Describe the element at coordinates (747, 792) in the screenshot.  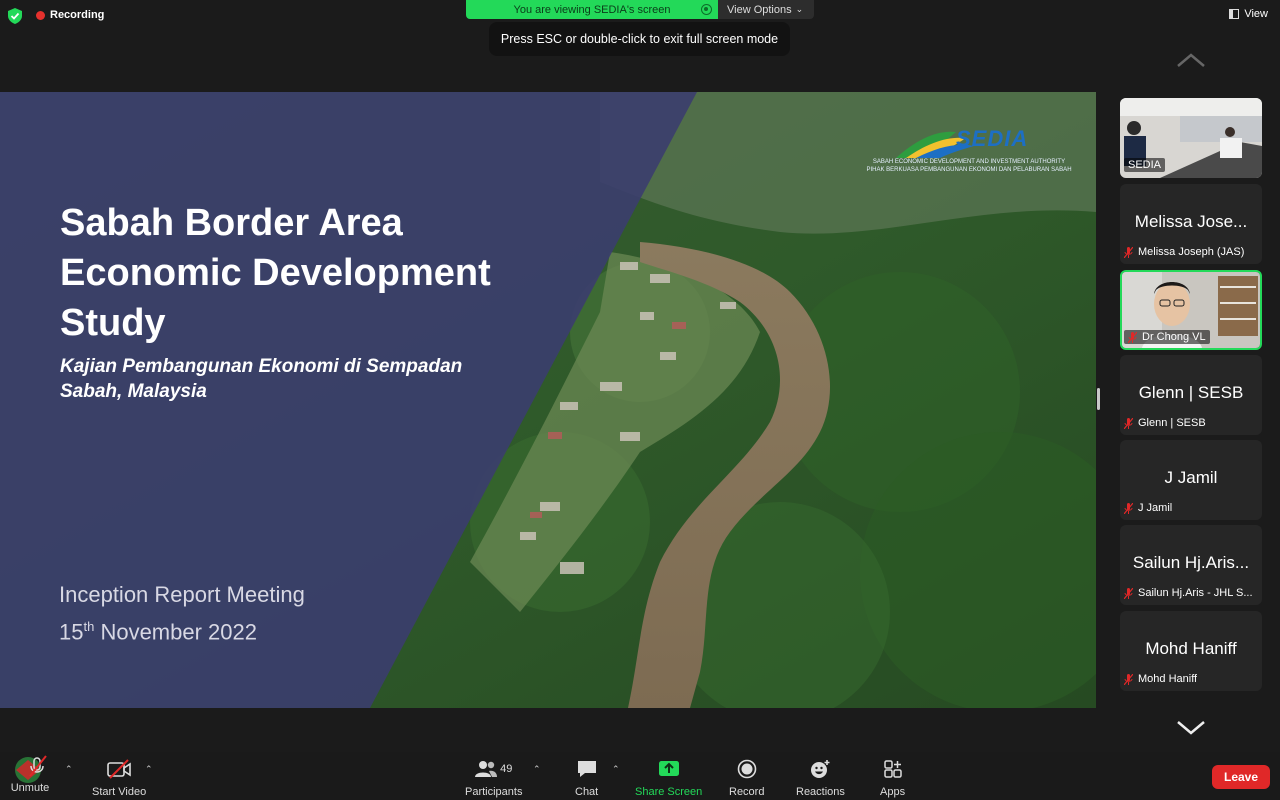
I see `record-label: Record` at that location.